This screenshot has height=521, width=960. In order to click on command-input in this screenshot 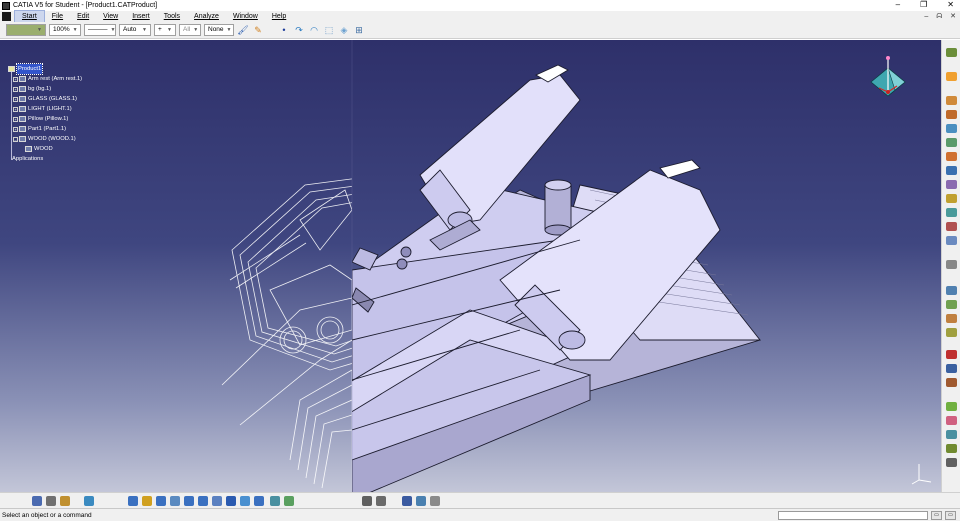, I will do `click(853, 515)`.